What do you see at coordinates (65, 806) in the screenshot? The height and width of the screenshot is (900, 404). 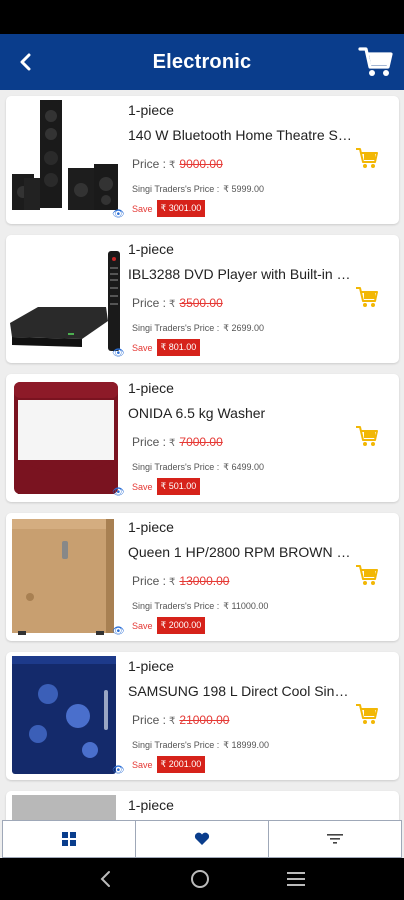 I see `product-image-partial` at bounding box center [65, 806].